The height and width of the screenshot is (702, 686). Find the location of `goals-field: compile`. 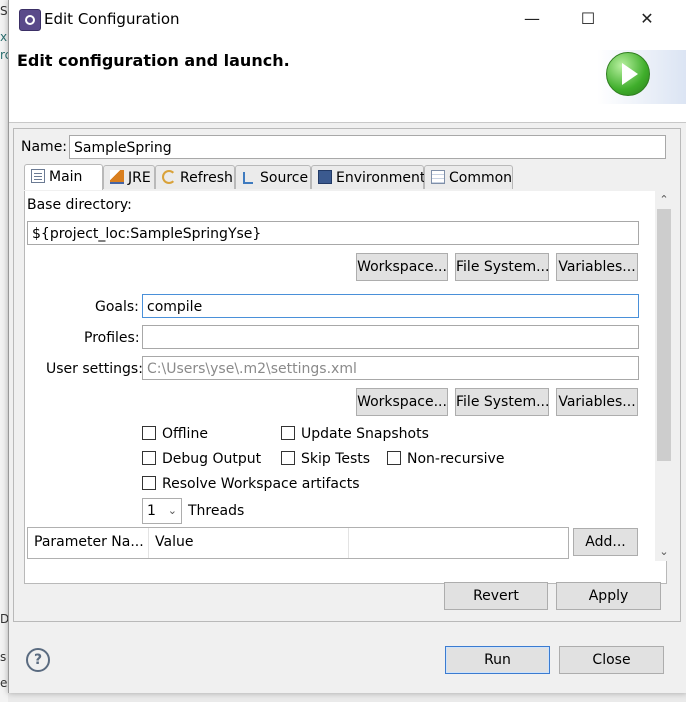

goals-field: compile is located at coordinates (390, 306).